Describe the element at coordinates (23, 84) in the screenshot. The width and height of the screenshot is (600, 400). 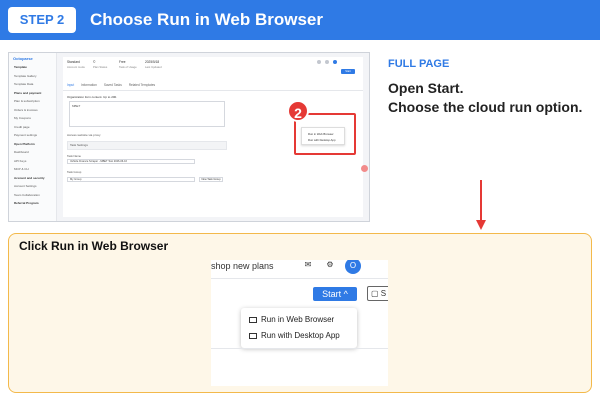
I see `sidebar-item: Template Data` at that location.